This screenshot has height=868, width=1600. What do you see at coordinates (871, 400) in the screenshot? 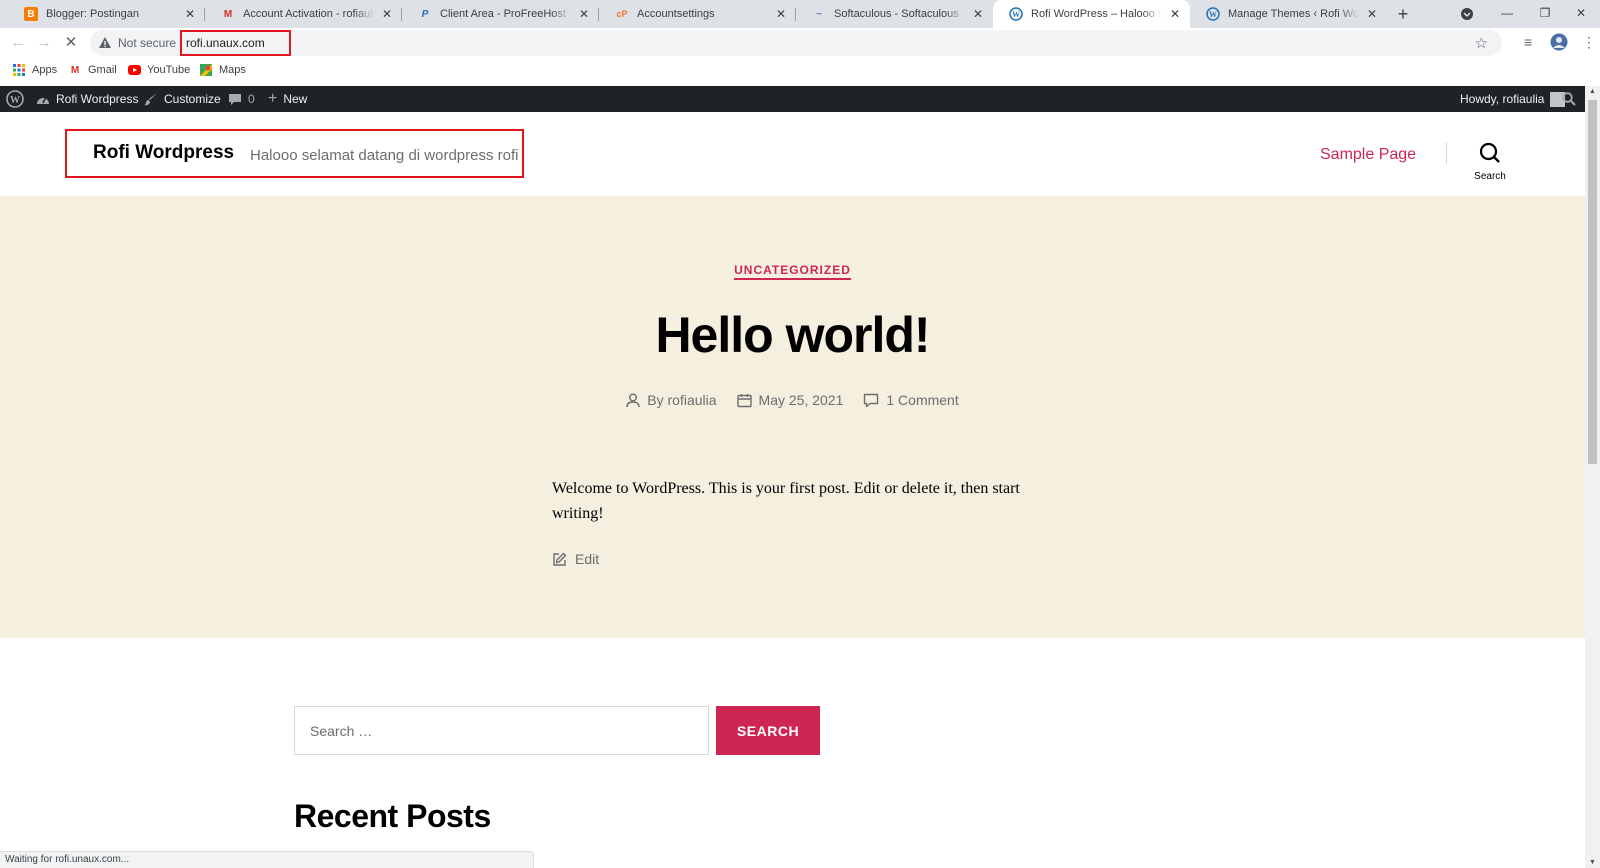
I see `comment-icon` at bounding box center [871, 400].